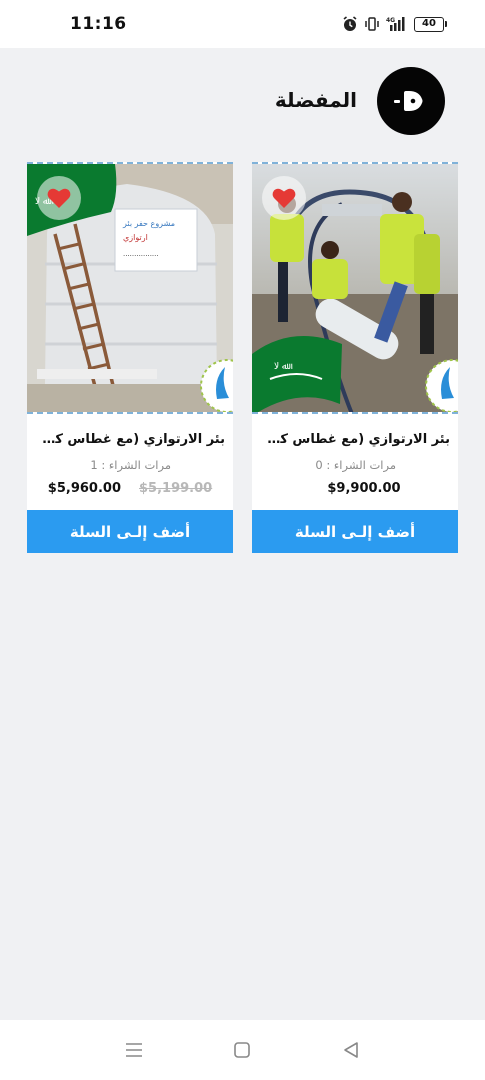 The height and width of the screenshot is (1080, 485). Describe the element at coordinates (315, 100) in the screenshot. I see `page-title: المفضلة` at that location.